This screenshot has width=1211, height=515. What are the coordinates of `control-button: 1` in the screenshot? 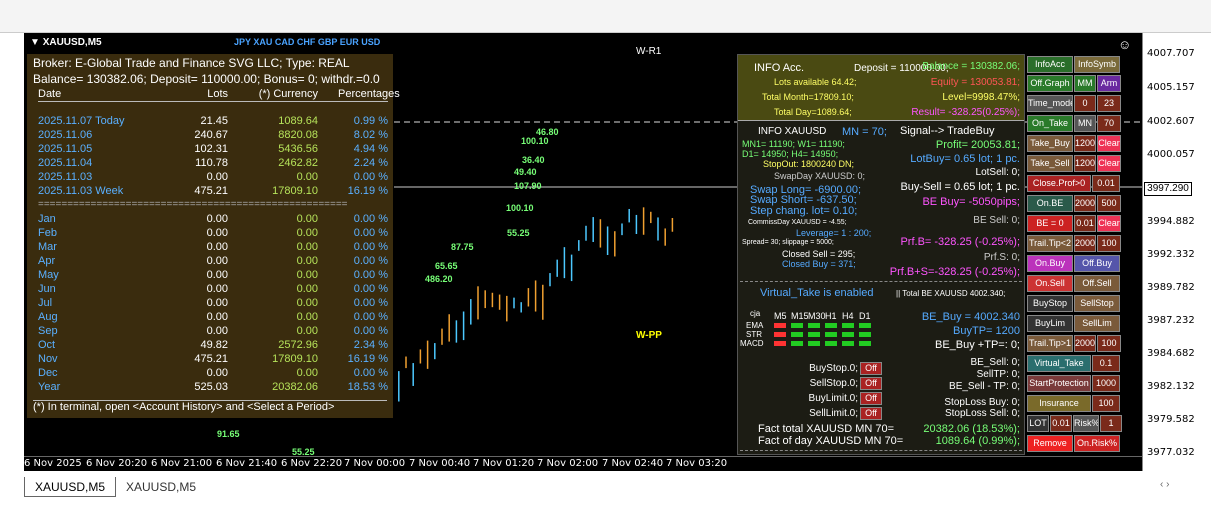 It's located at (1111, 423).